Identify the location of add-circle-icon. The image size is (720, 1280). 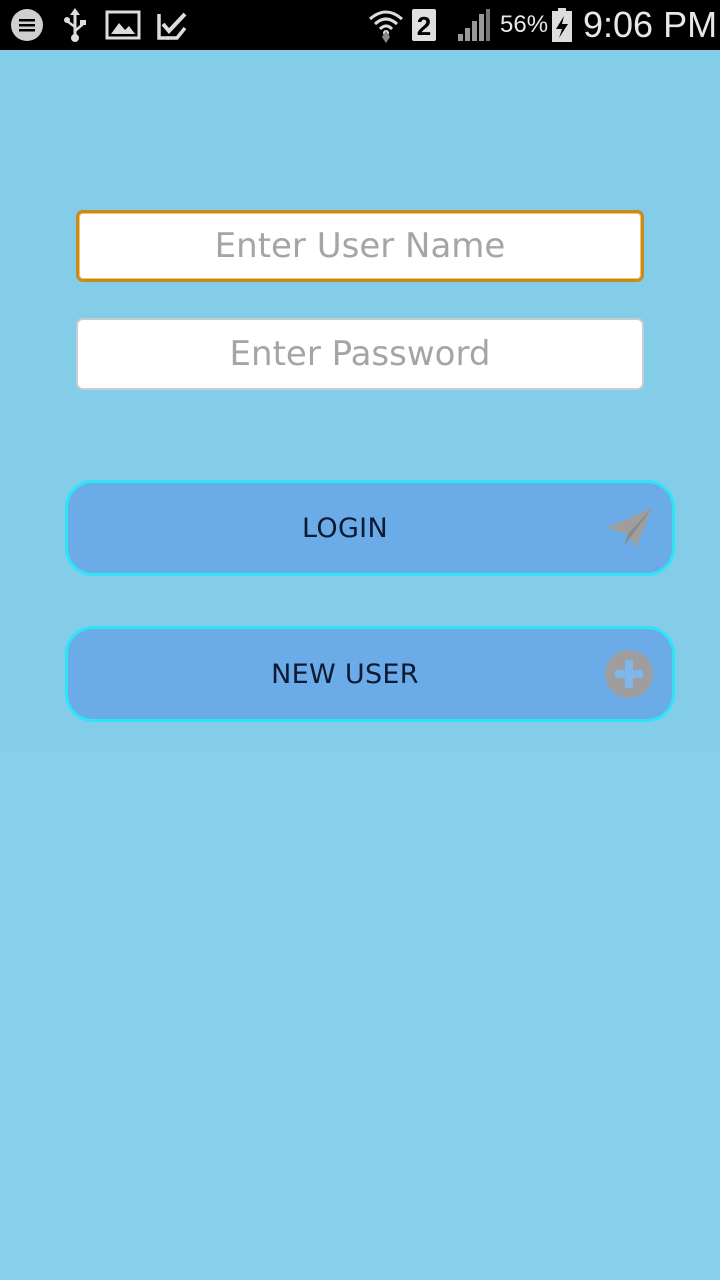
(629, 674).